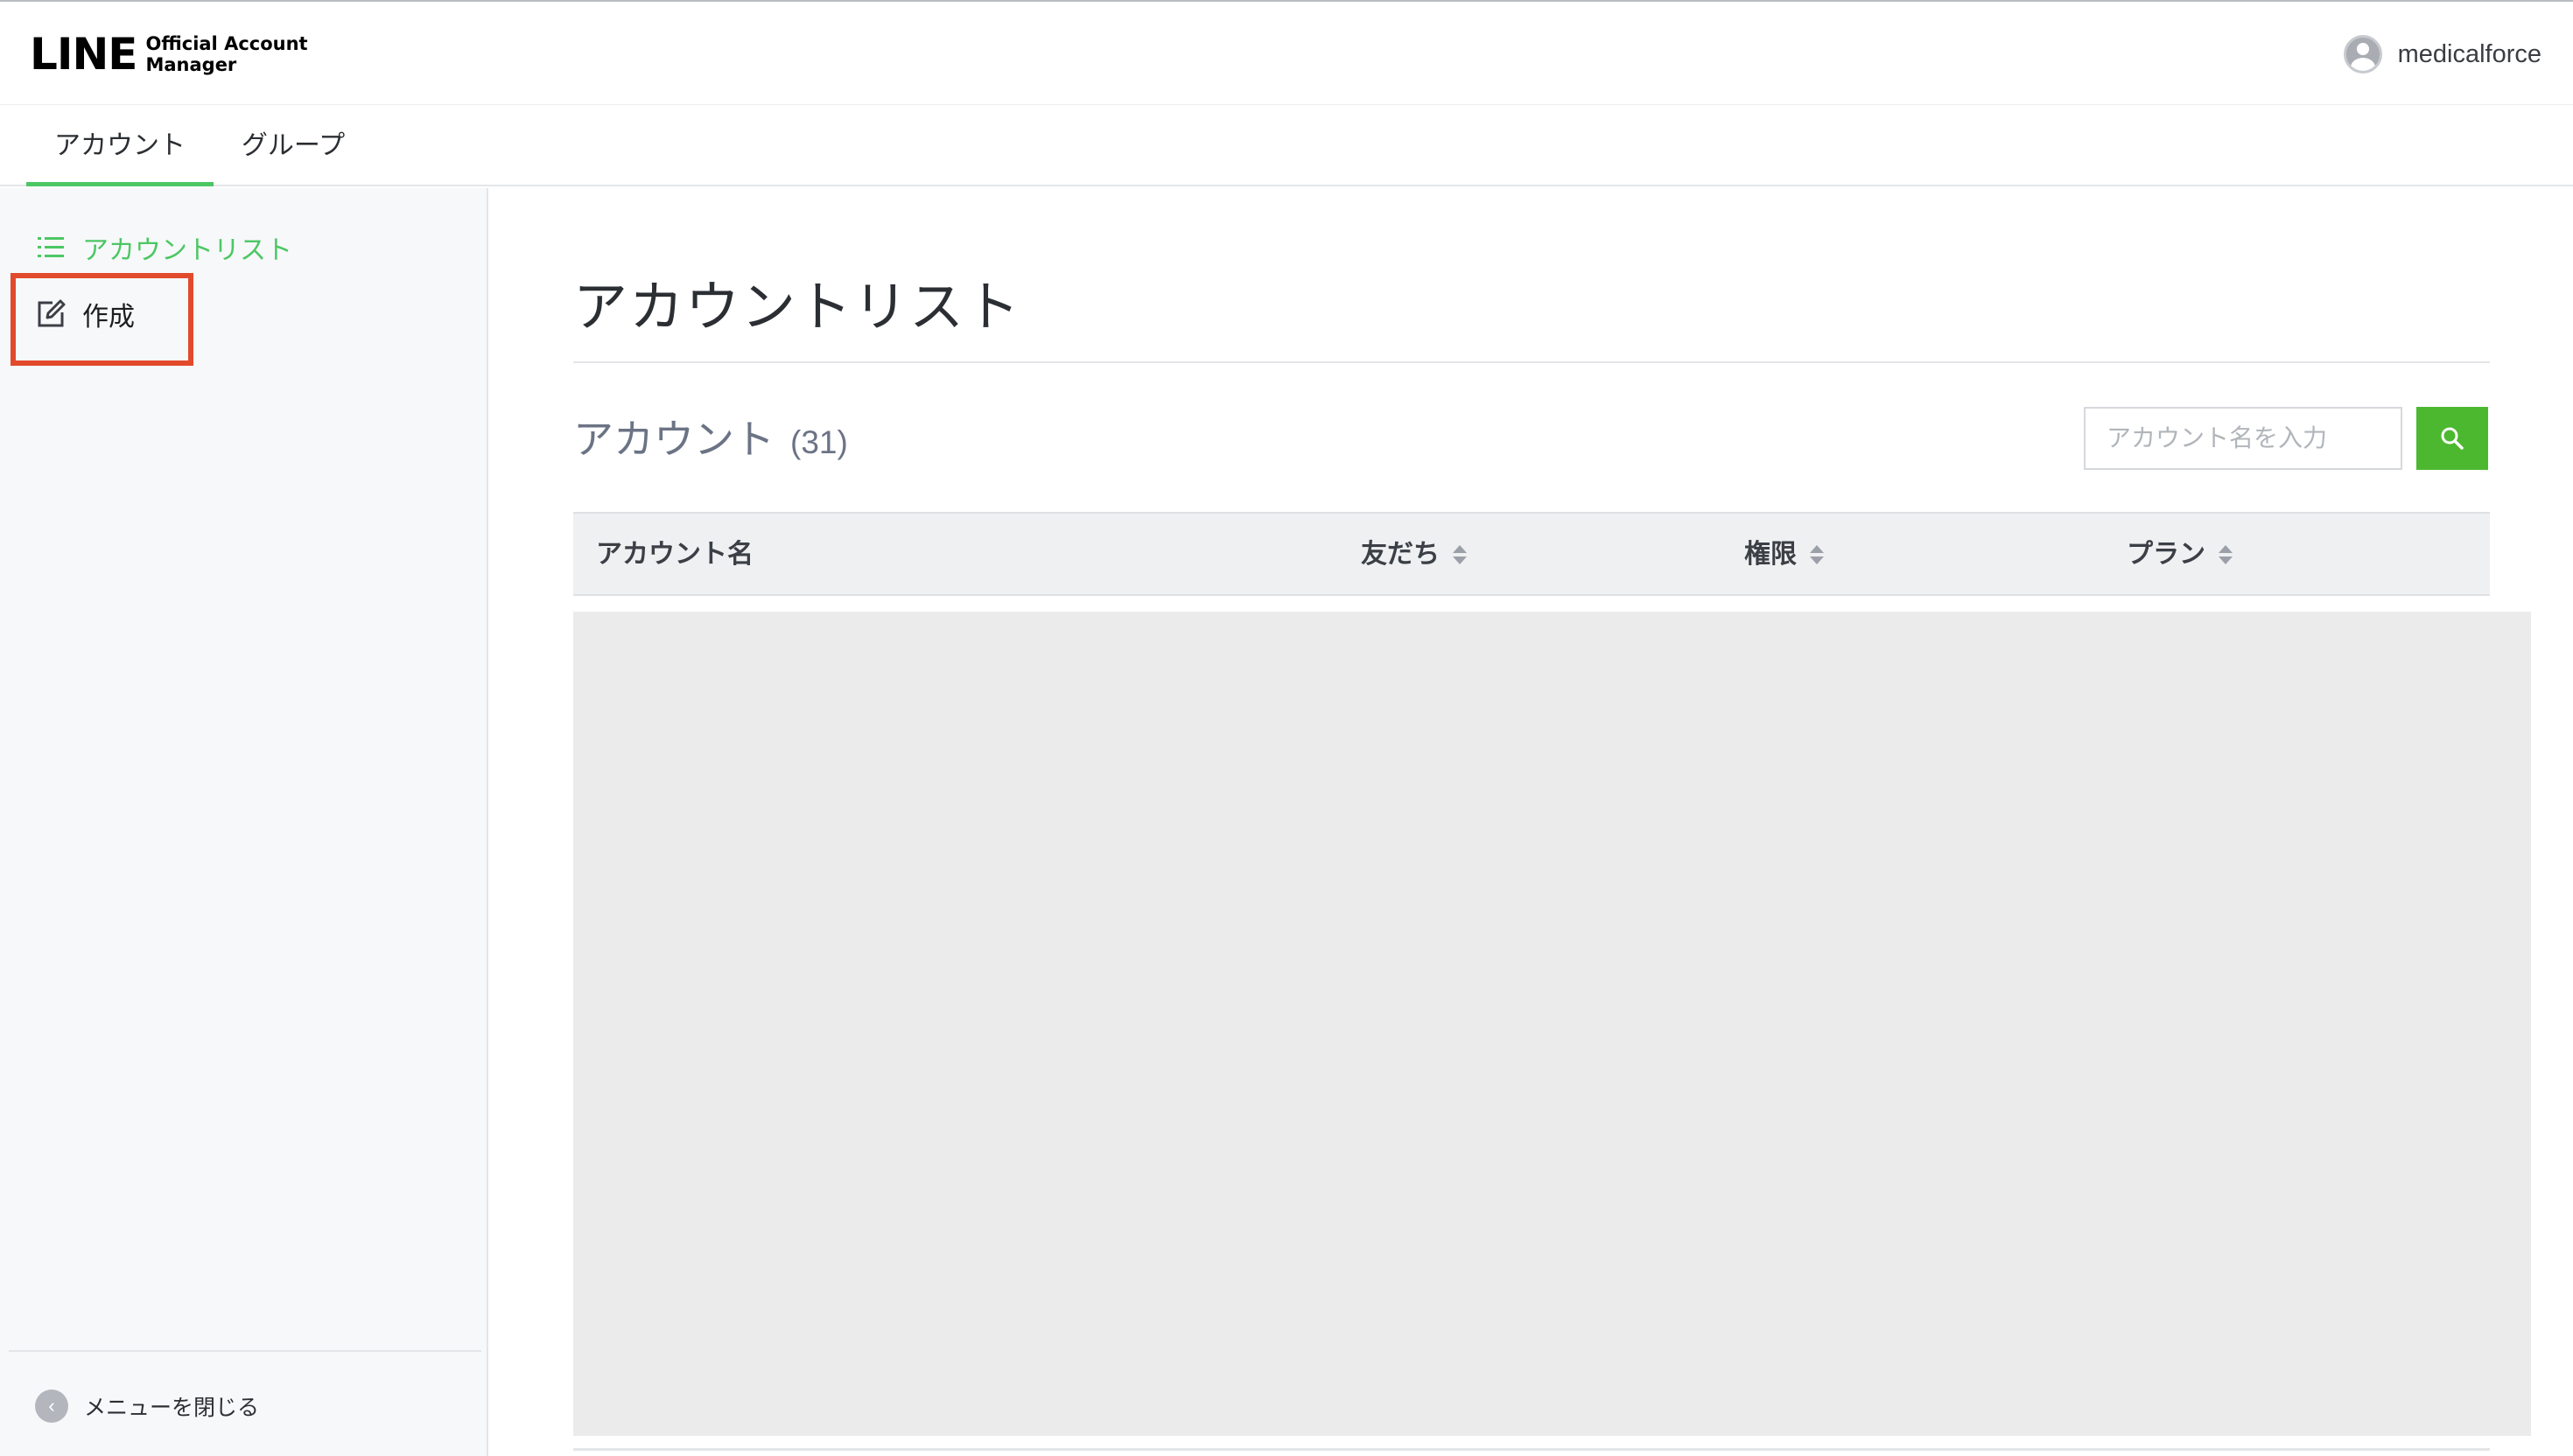 This screenshot has height=1456, width=2573. What do you see at coordinates (819, 442) in the screenshot?
I see `account-count: (31)` at bounding box center [819, 442].